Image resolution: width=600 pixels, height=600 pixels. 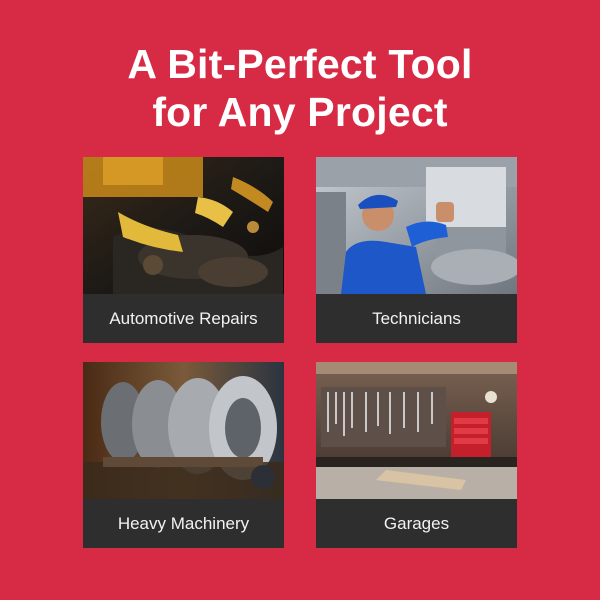 What do you see at coordinates (416, 318) in the screenshot?
I see `card-caption: Technicians` at bounding box center [416, 318].